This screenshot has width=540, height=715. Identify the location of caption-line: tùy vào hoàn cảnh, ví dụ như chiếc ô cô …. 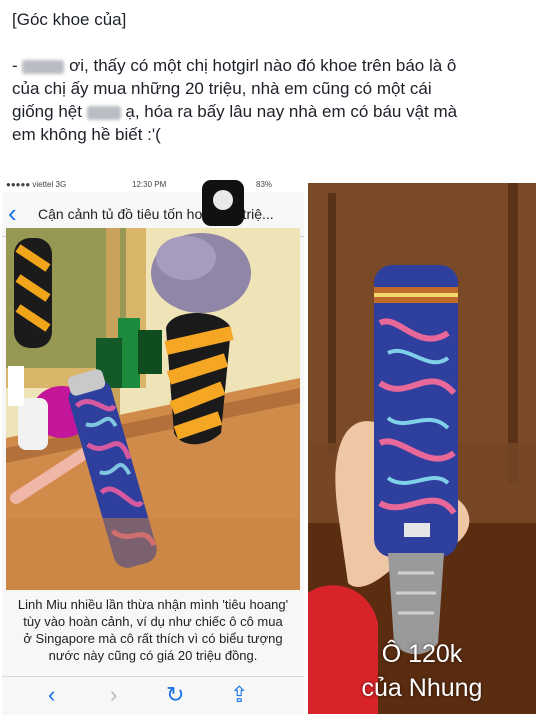
(153, 621).